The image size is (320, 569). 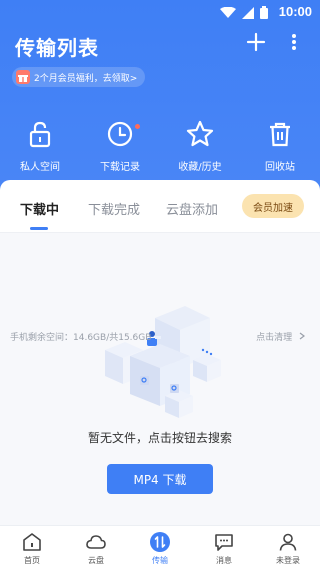 I want to click on battery-icon, so click(x=264, y=12).